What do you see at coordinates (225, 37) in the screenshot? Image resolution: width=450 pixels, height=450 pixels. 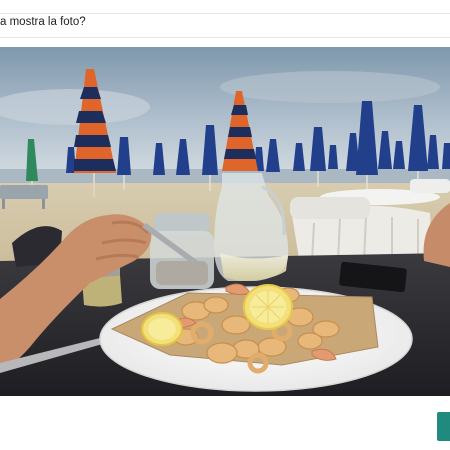 I see `question-divider` at bounding box center [225, 37].